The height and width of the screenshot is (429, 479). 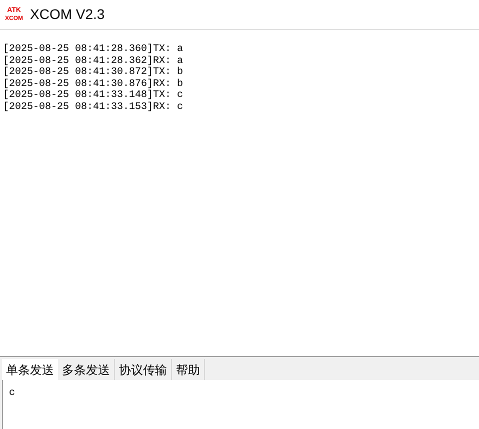 What do you see at coordinates (93, 107) in the screenshot?
I see `log-line: [2025-08-25 08:41:33.153]RX: c` at bounding box center [93, 107].